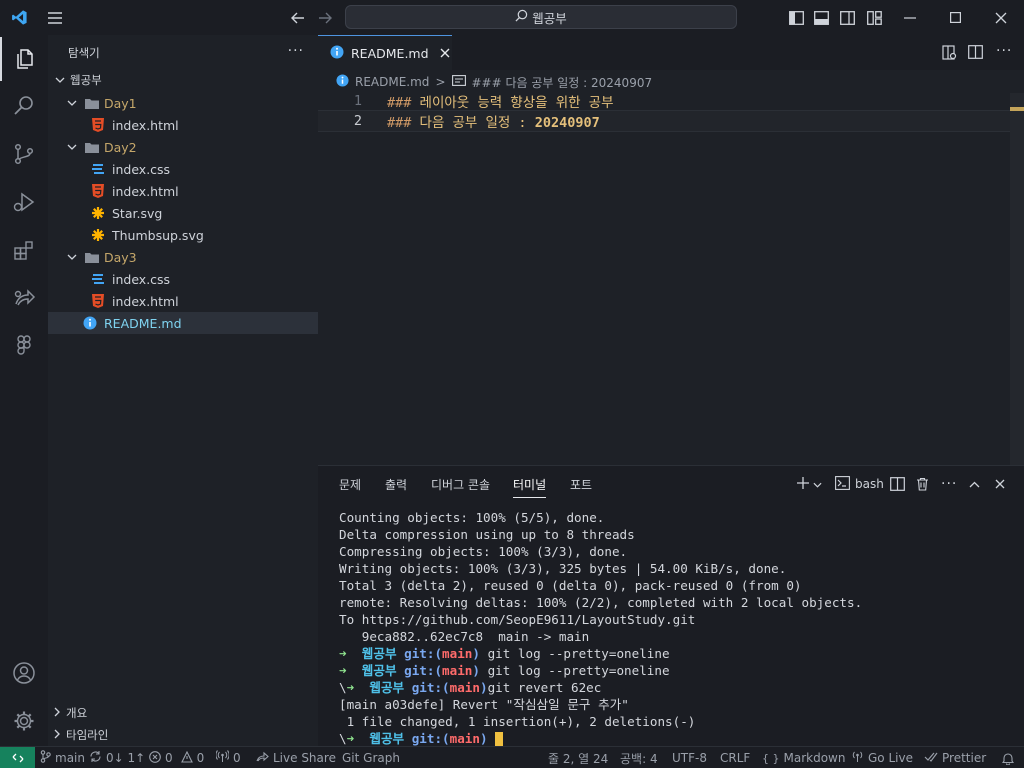  Describe the element at coordinates (183, 257) in the screenshot. I see `tree-folder-day3: Day3` at that location.